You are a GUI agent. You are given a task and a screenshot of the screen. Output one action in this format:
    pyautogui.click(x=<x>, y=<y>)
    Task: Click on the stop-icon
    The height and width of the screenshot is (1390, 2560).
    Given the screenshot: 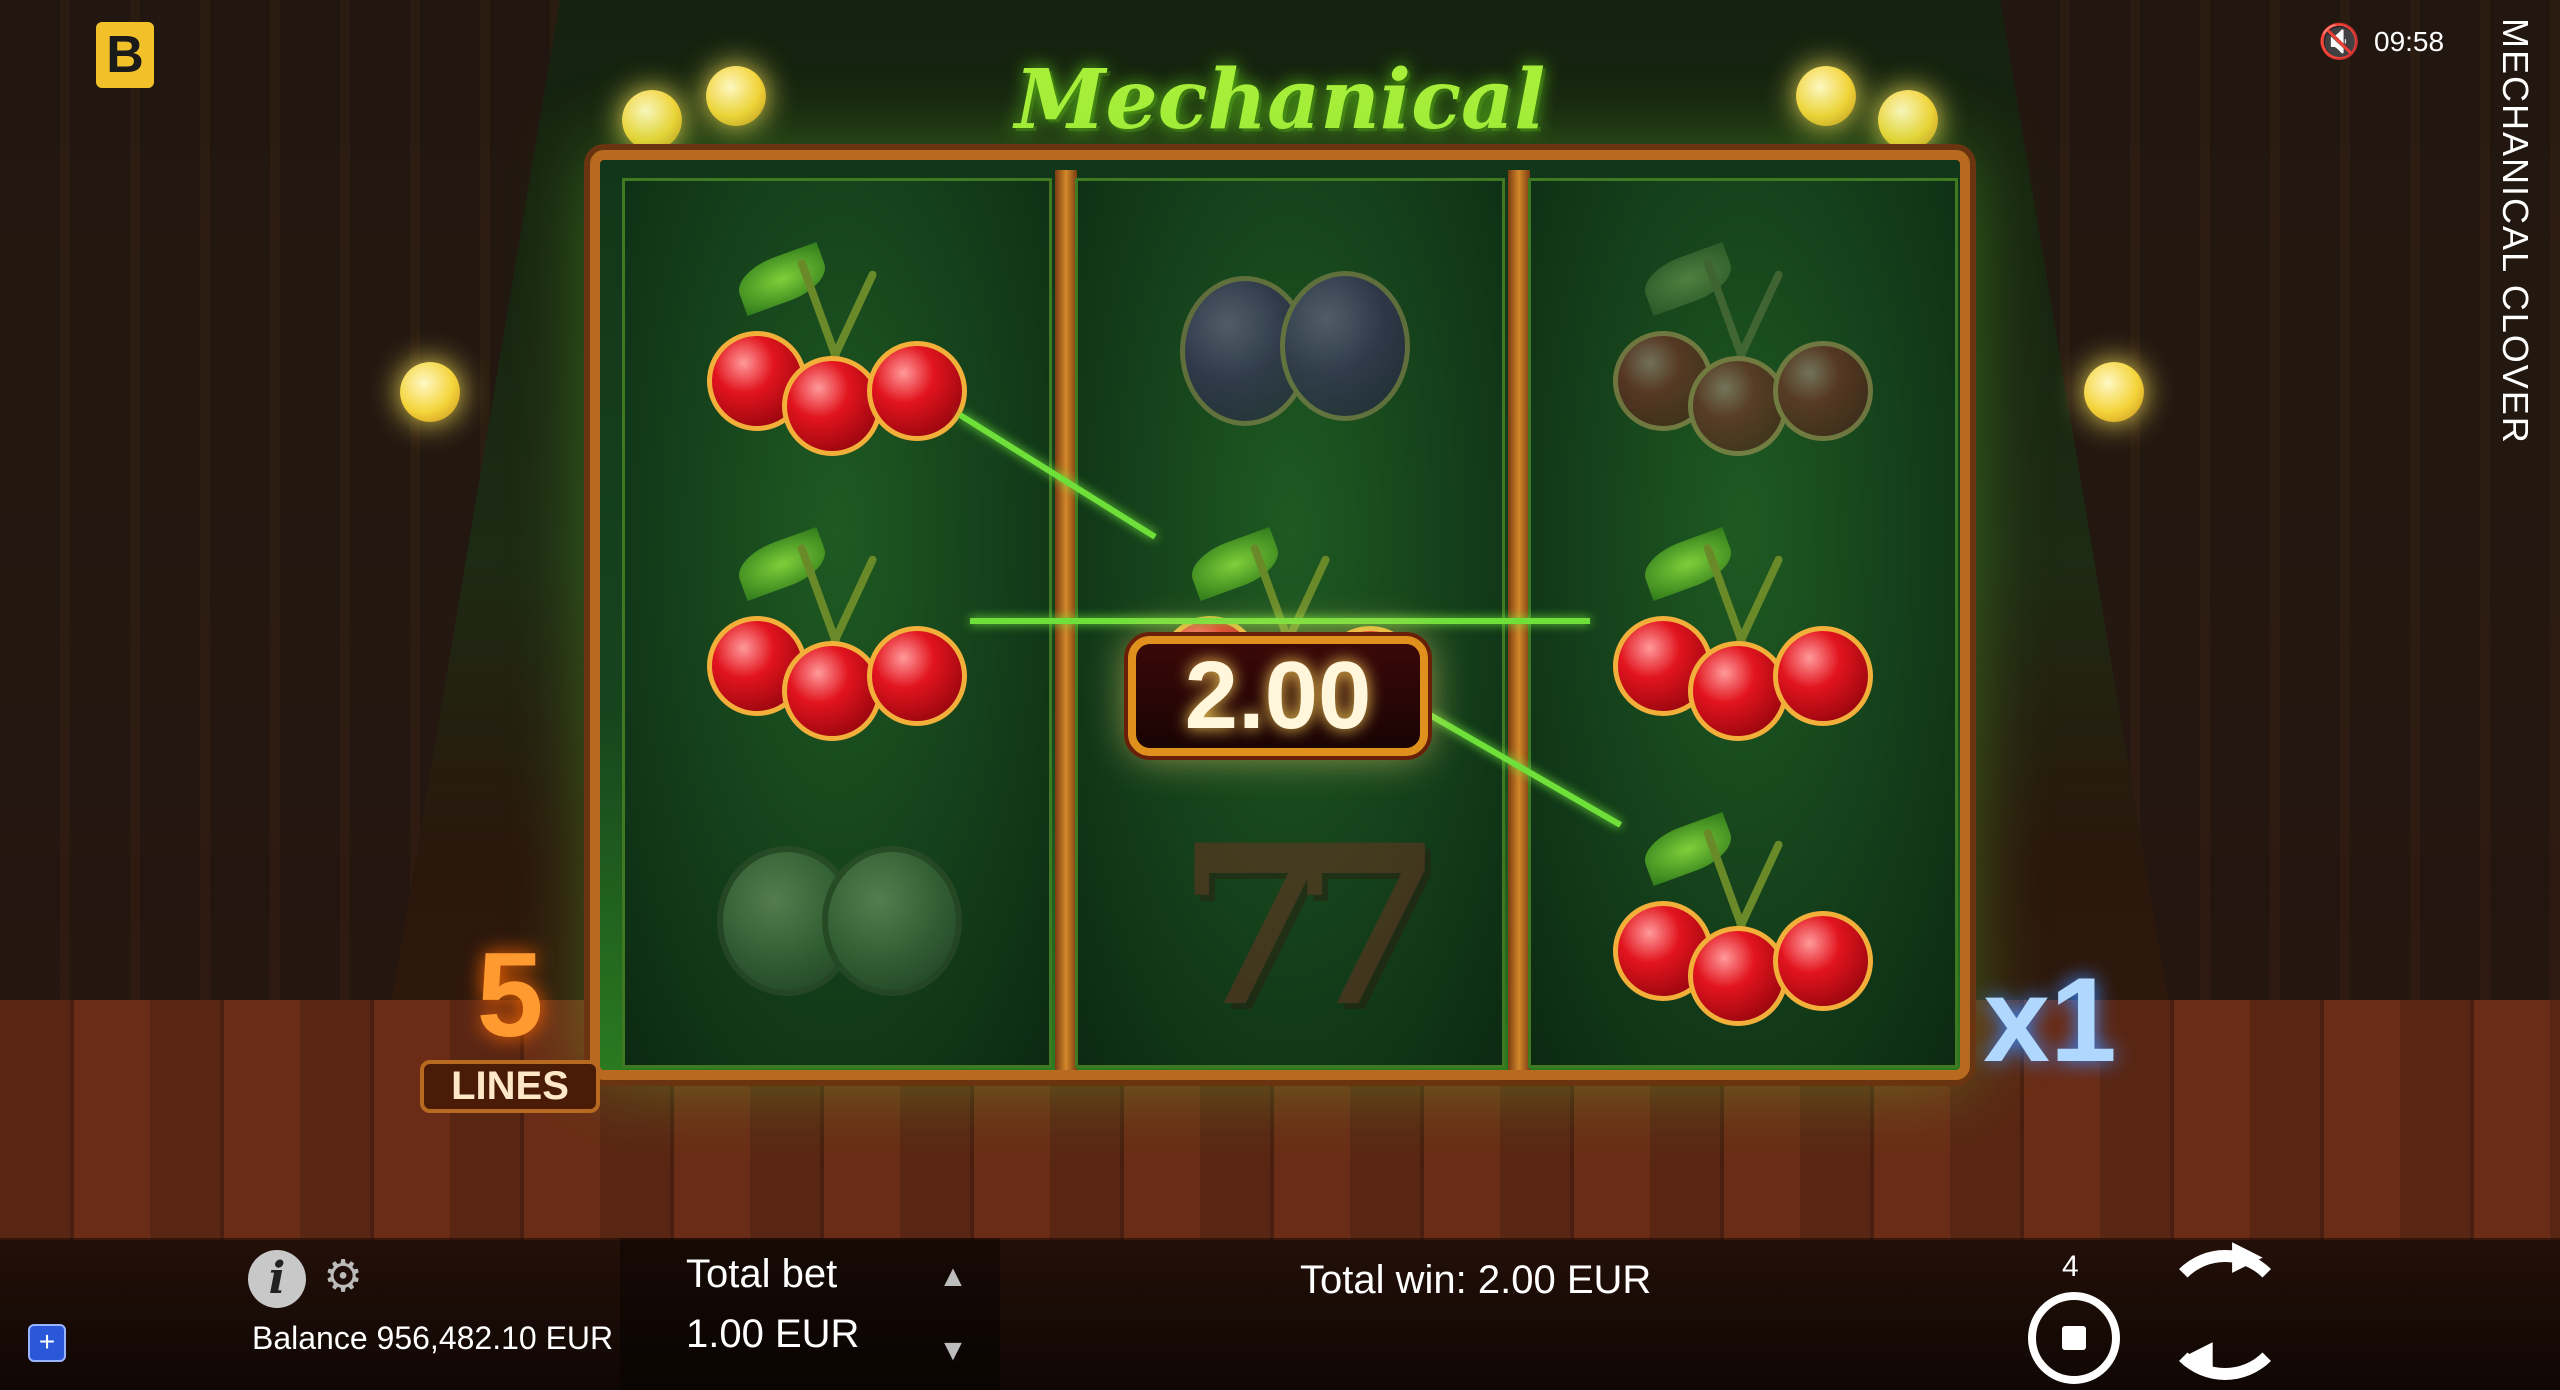 What is the action you would take?
    pyautogui.click(x=2074, y=1338)
    